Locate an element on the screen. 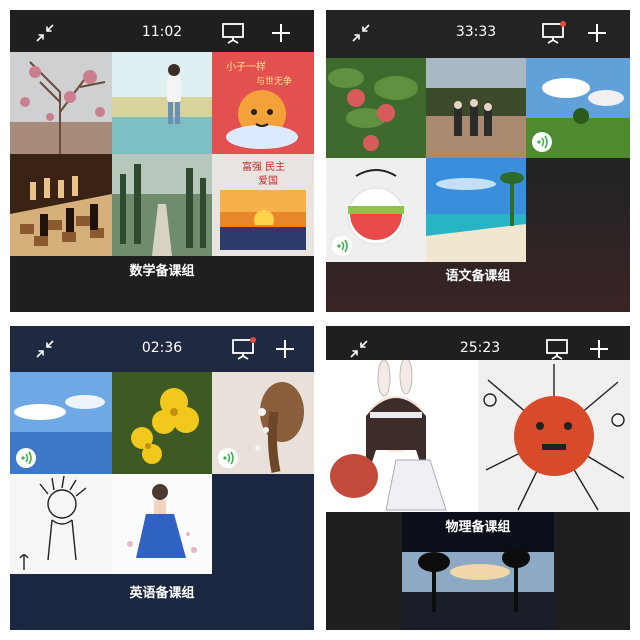 This screenshot has width=640, height=640. tile-caption: 富强 民主 is located at coordinates (264, 167).